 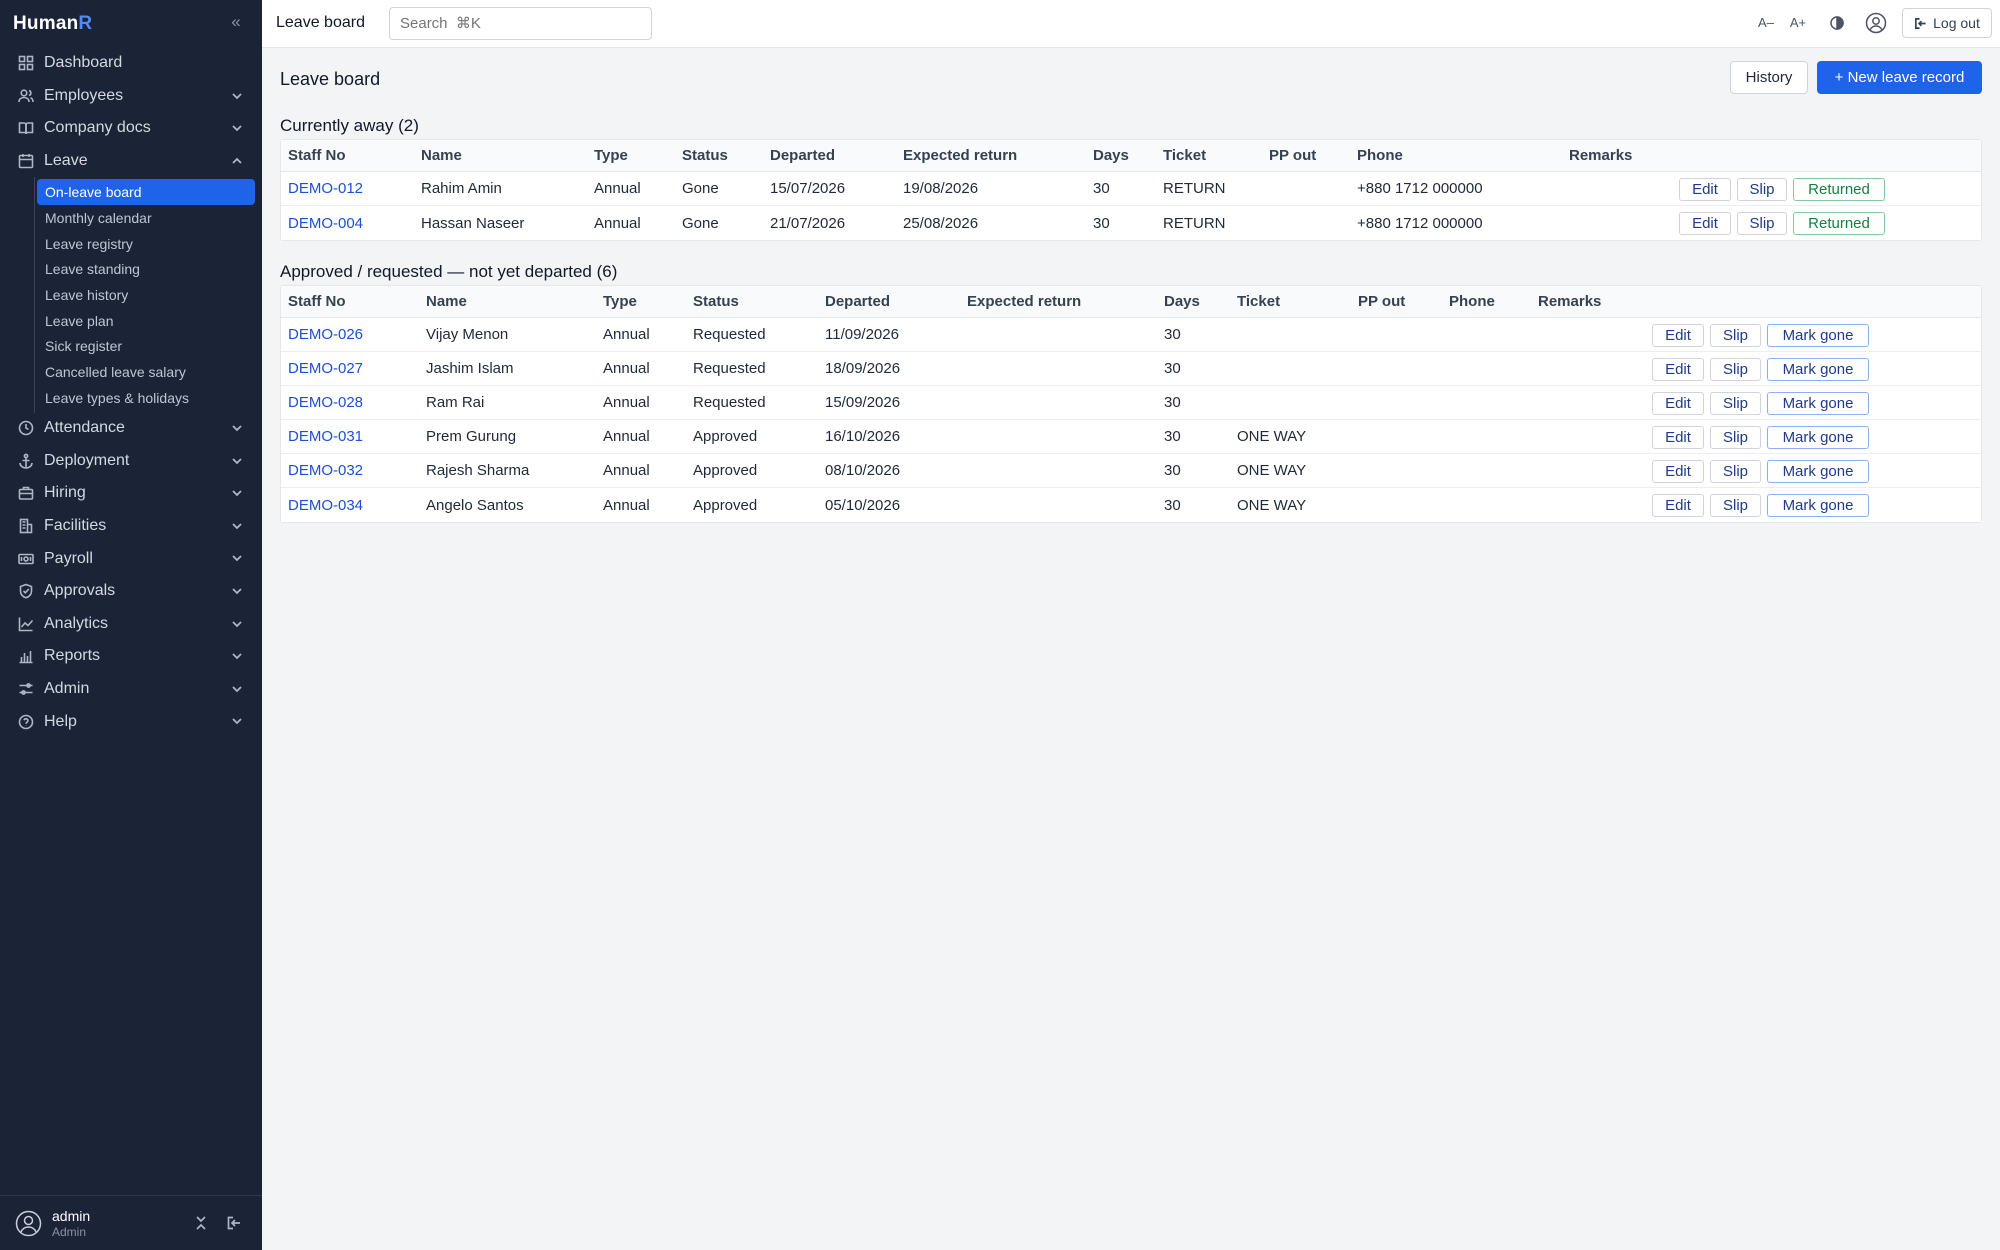 What do you see at coordinates (131, 721) in the screenshot?
I see `sidebar-item-help: Help` at bounding box center [131, 721].